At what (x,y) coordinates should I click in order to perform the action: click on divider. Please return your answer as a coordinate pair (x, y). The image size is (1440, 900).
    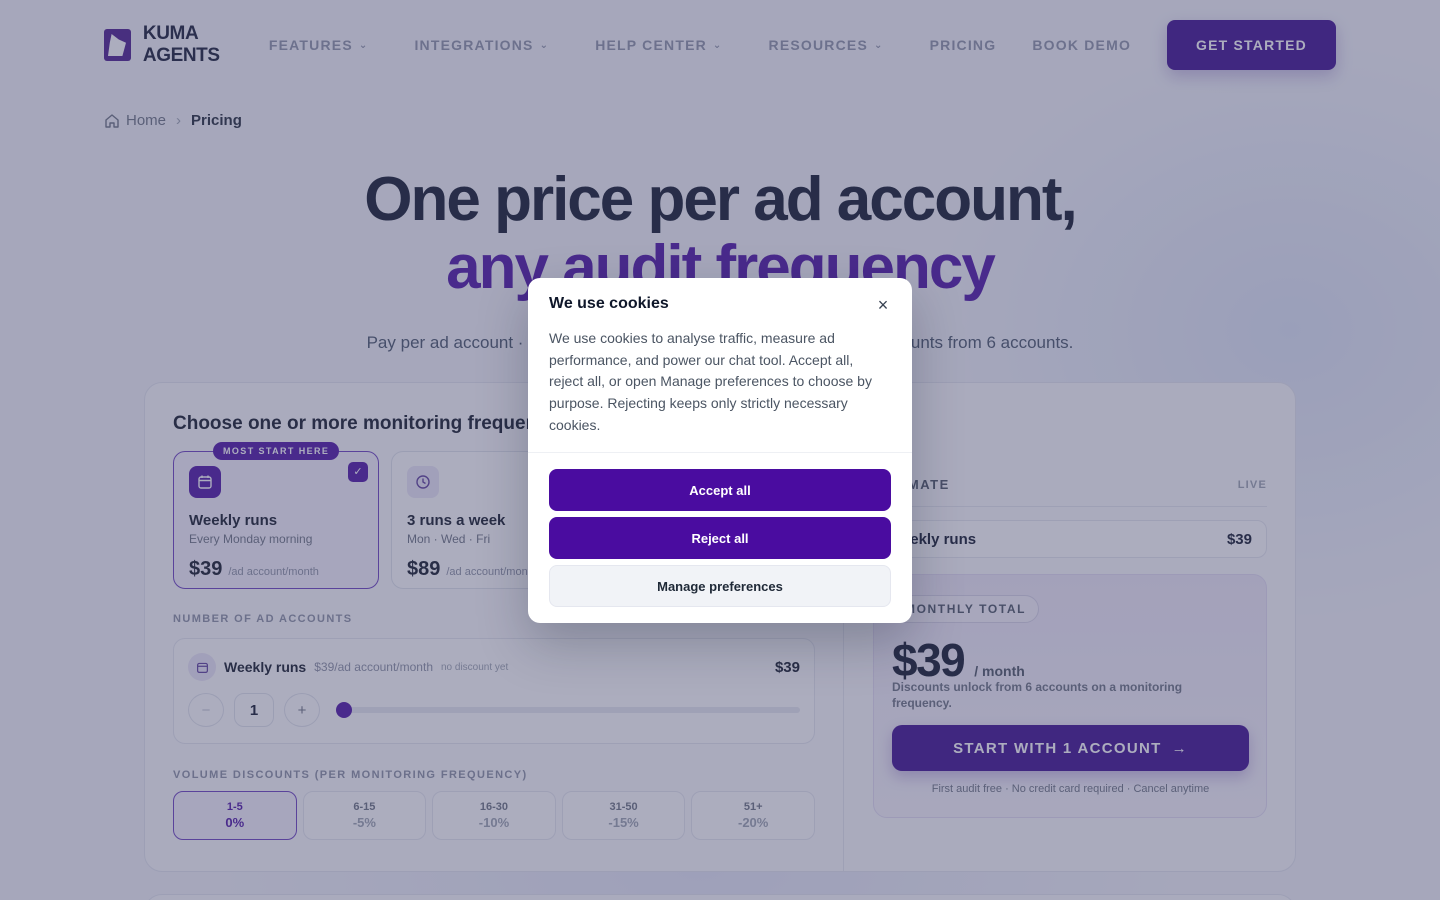
    Looking at the image, I should click on (720, 452).